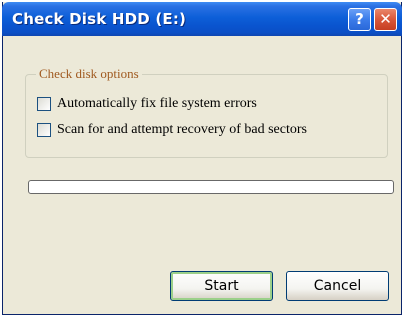 The image size is (406, 319). I want to click on close-icon: ✕, so click(385, 19).